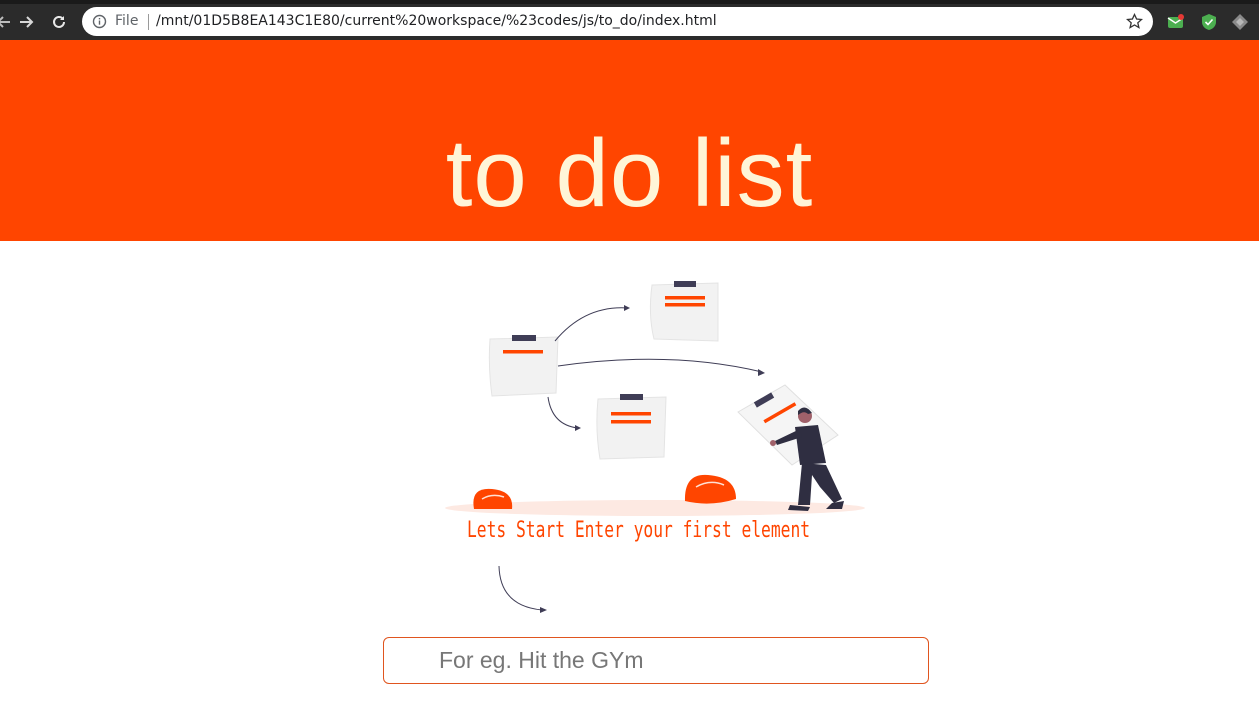 This screenshot has height=709, width=1259. What do you see at coordinates (59, 22) in the screenshot?
I see `reload-icon` at bounding box center [59, 22].